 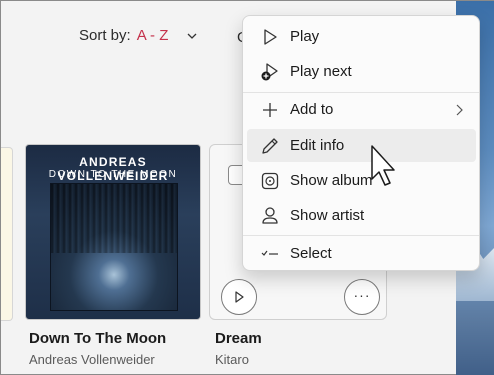 What do you see at coordinates (7, 234) in the screenshot?
I see `album-card-partial` at bounding box center [7, 234].